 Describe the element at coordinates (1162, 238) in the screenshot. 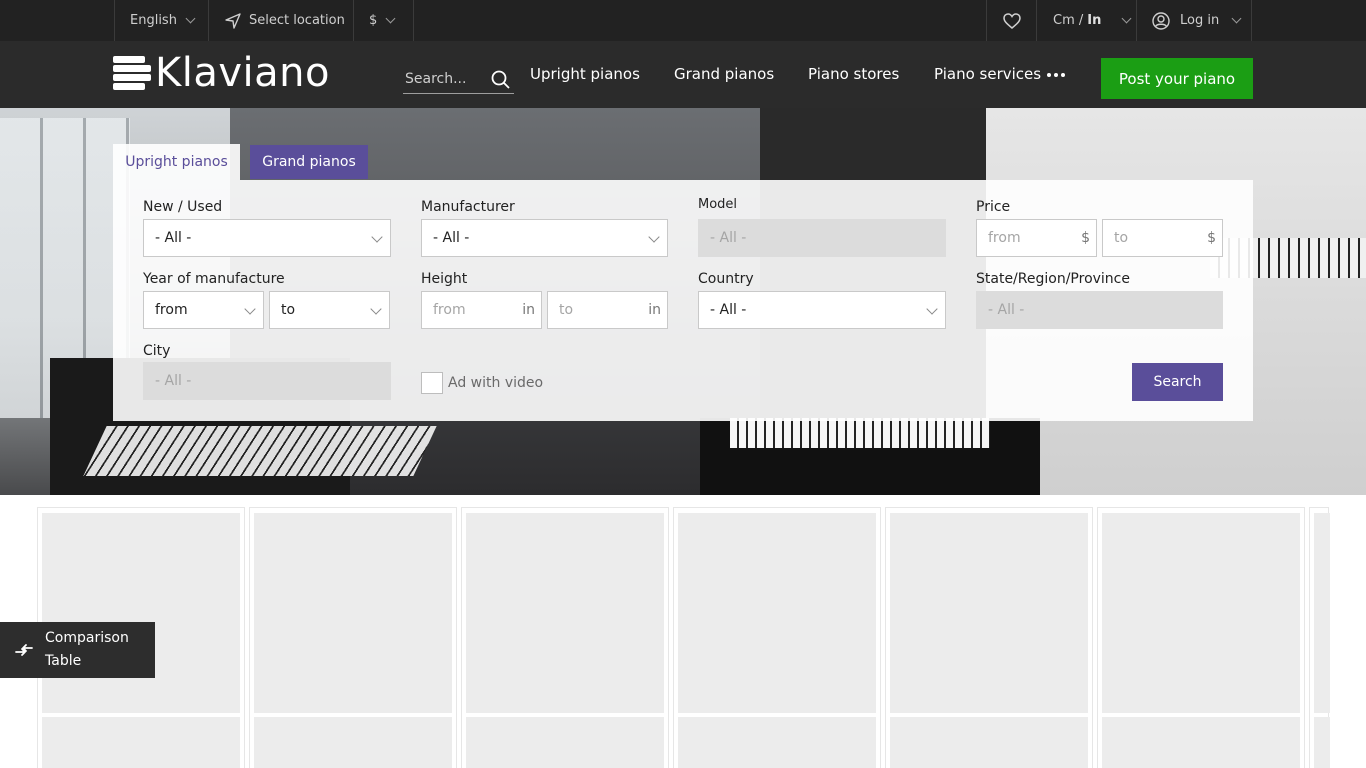

I see `price-to-input: to $` at that location.